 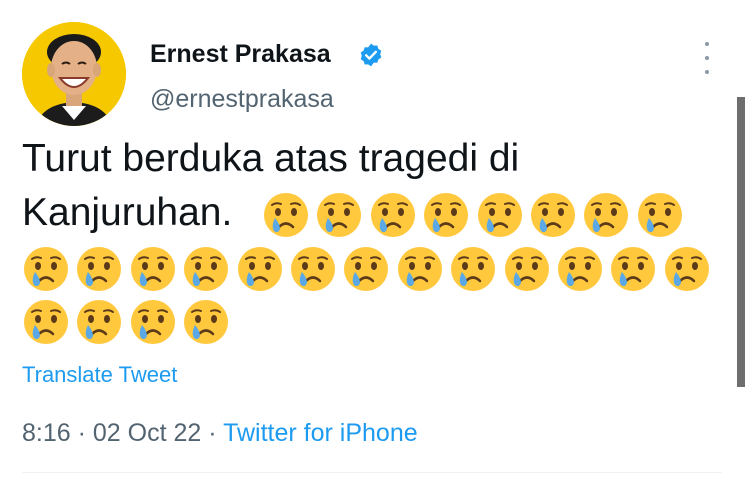 I want to click on more-options-icon, so click(x=707, y=58).